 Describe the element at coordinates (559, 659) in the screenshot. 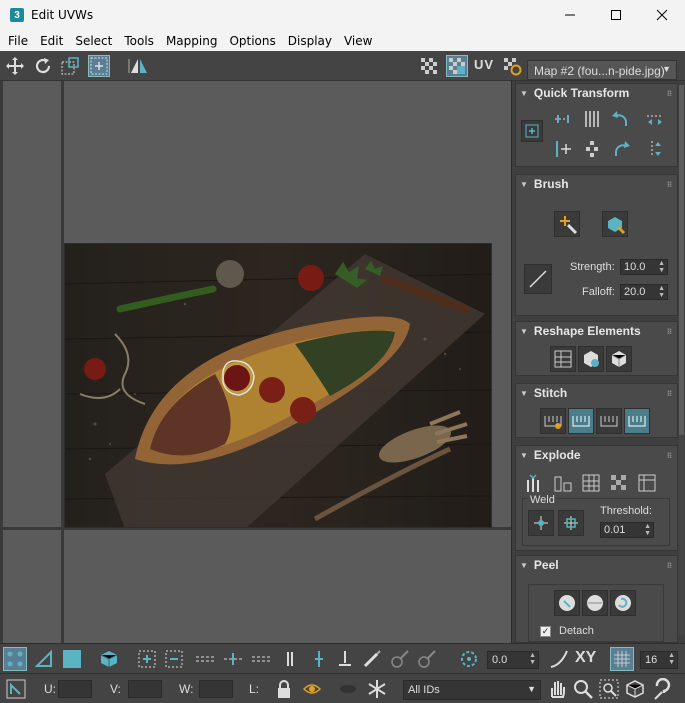

I see `falloff-curve-icon` at that location.